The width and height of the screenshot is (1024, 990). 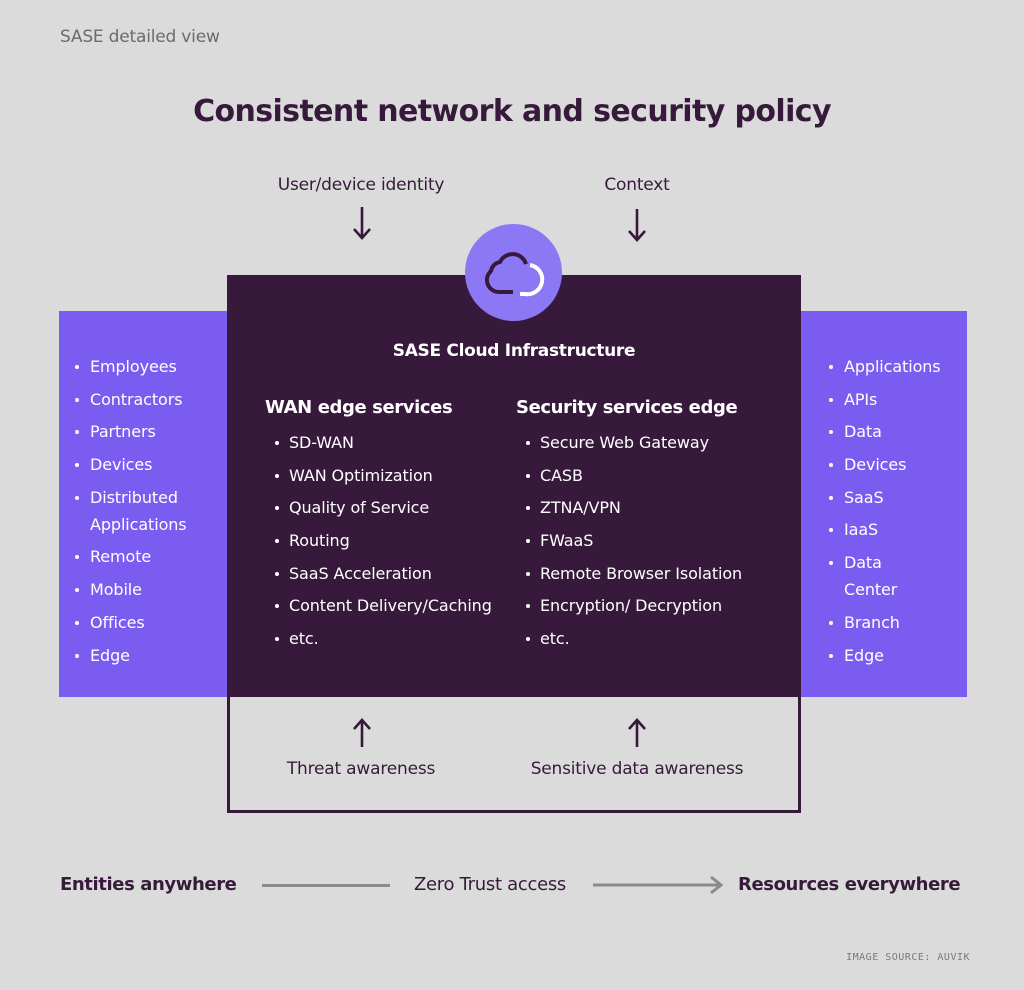 What do you see at coordinates (326, 885) in the screenshot?
I see `connector-line` at bounding box center [326, 885].